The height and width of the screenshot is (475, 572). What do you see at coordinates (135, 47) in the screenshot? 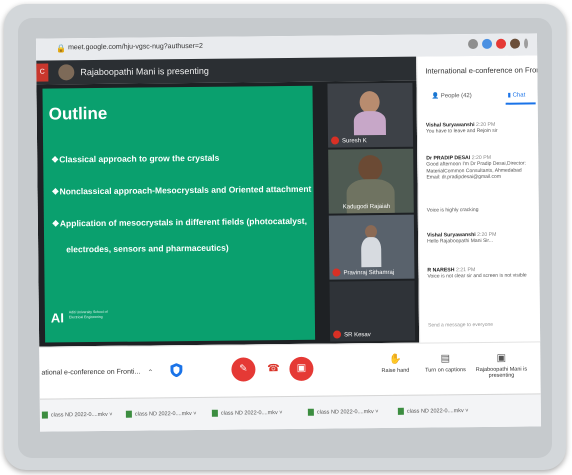
I see `address-bar: meet.google.com/hju-vgsc-nug?authuser=2` at bounding box center [135, 47].